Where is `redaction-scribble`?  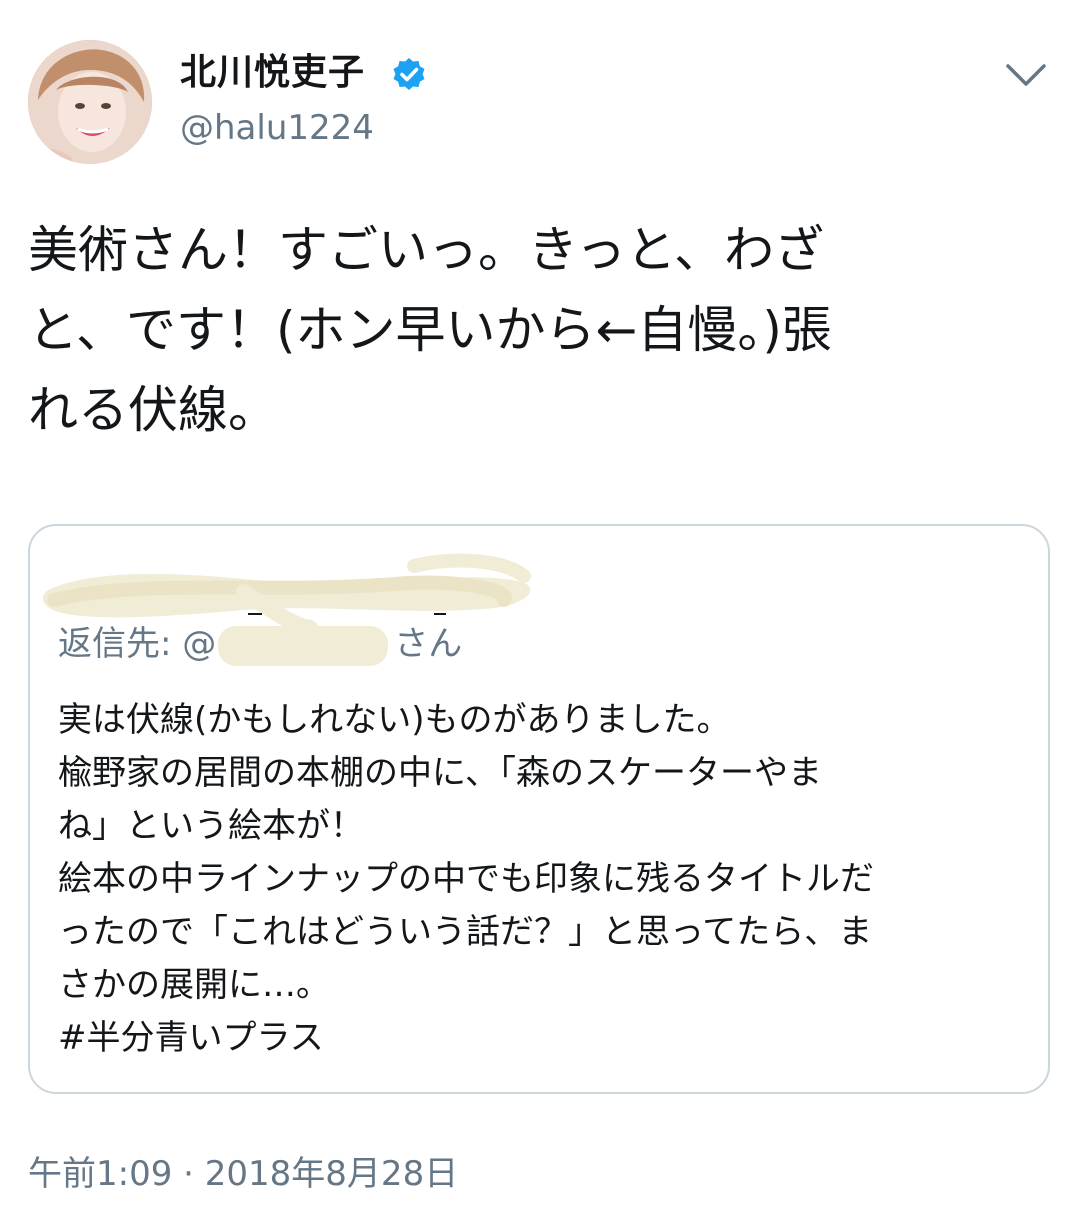 redaction-scribble is located at coordinates (286, 592).